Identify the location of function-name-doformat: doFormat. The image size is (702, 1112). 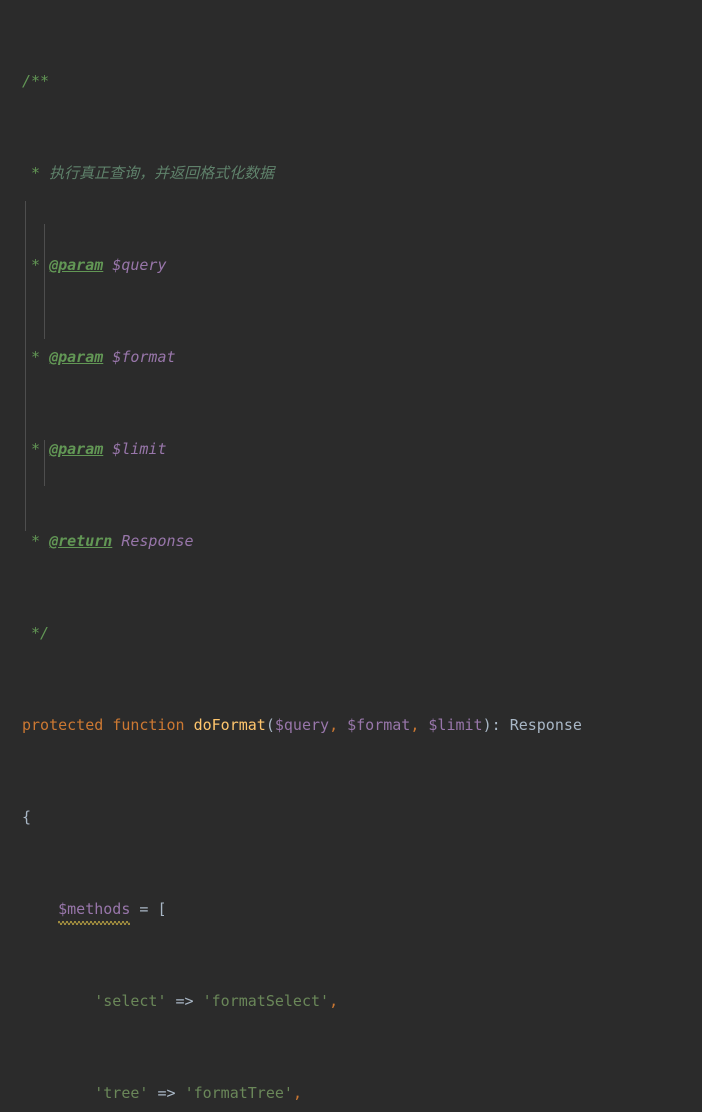
(229, 725).